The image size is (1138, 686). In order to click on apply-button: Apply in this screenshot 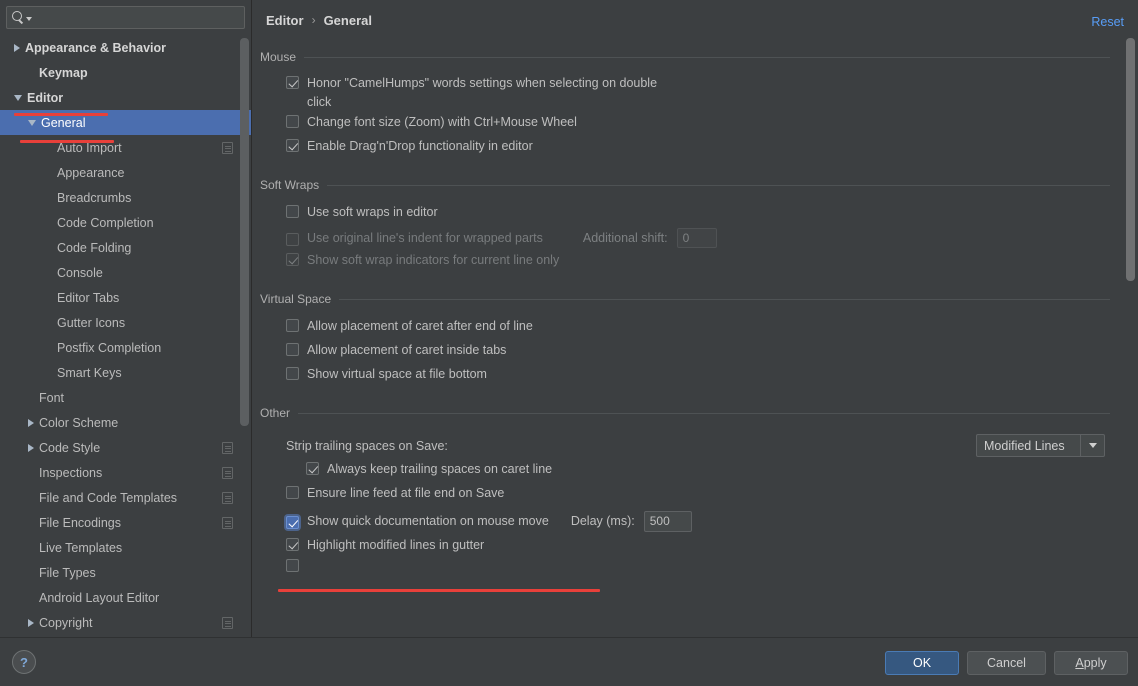, I will do `click(1091, 663)`.